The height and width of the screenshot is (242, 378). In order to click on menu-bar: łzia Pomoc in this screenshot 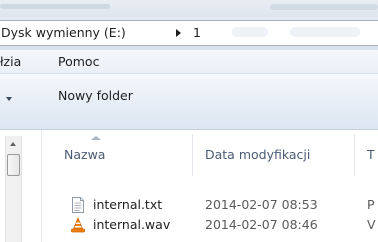, I will do `click(189, 62)`.